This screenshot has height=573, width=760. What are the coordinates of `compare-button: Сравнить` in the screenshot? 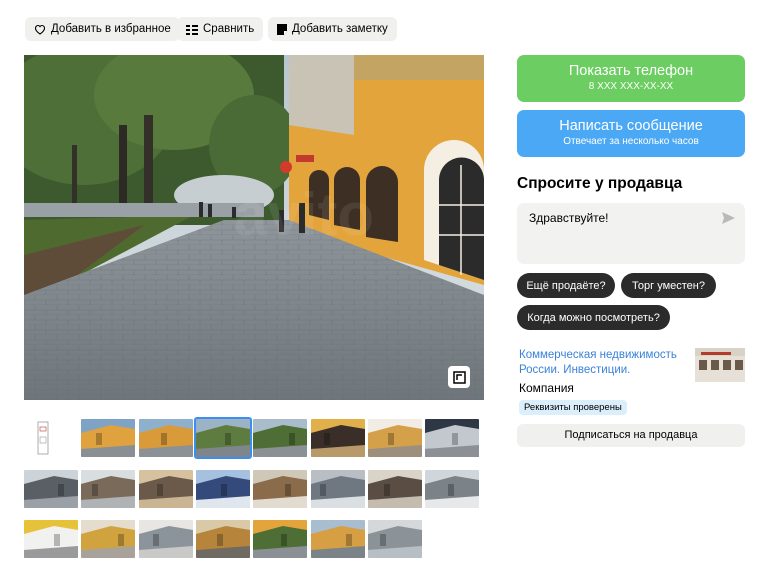 It's located at (220, 29).